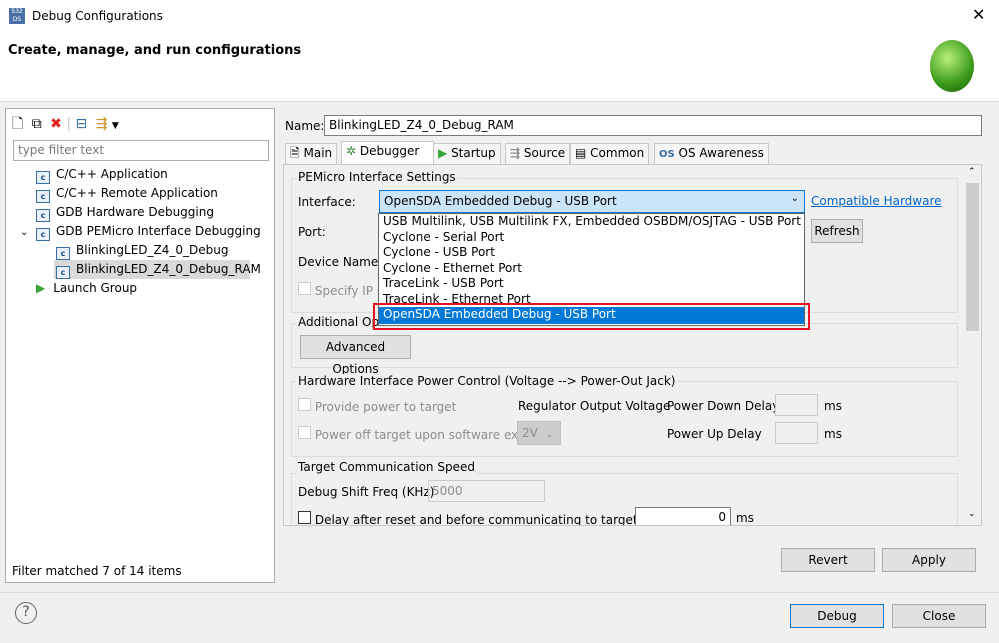  What do you see at coordinates (327, 202) in the screenshot?
I see `interface-label: Interface:` at bounding box center [327, 202].